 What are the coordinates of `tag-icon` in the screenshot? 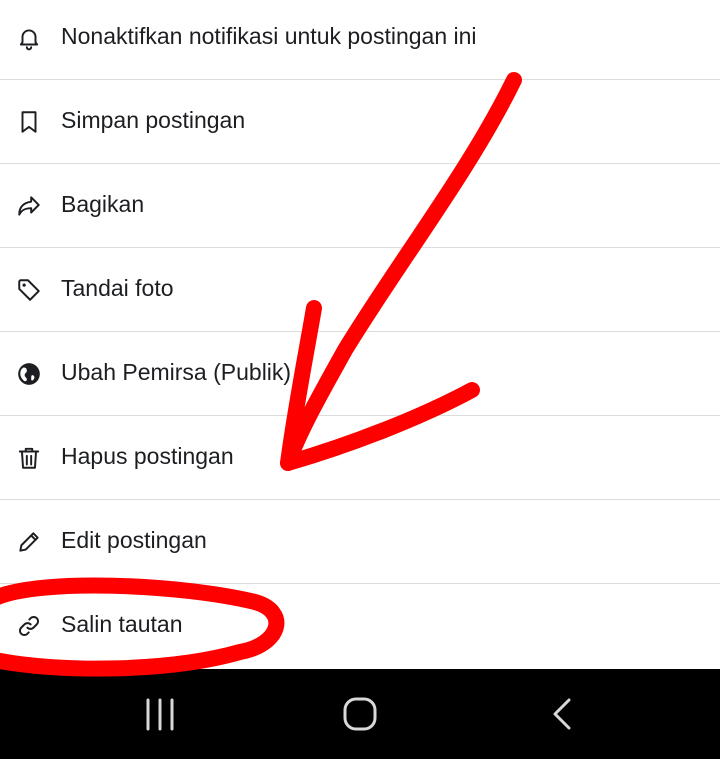 It's located at (29, 290).